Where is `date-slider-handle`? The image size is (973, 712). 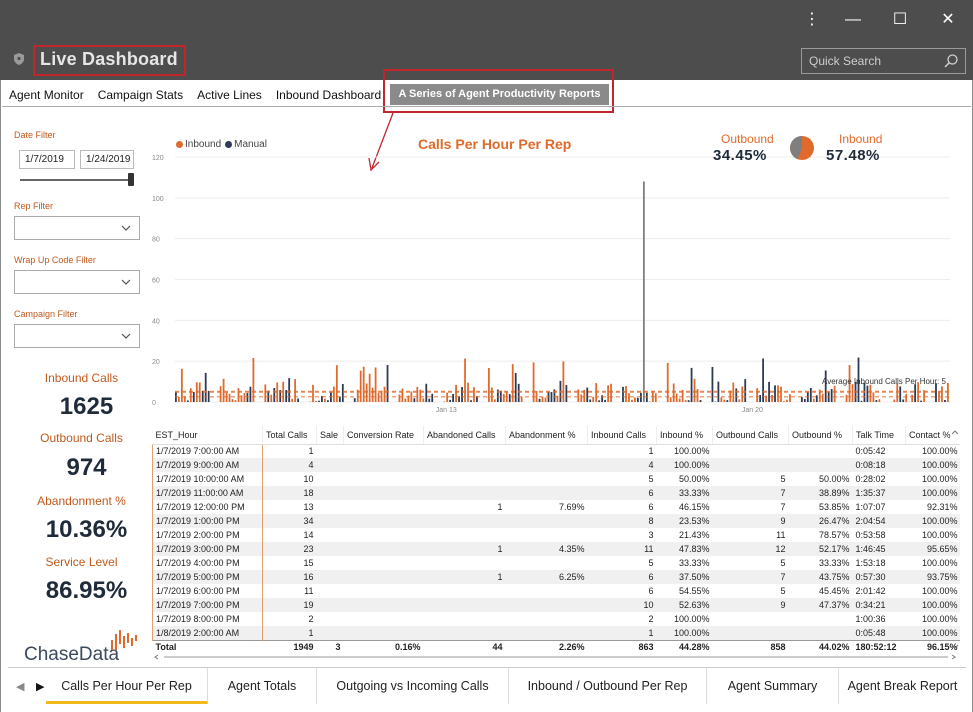 date-slider-handle is located at coordinates (131, 179).